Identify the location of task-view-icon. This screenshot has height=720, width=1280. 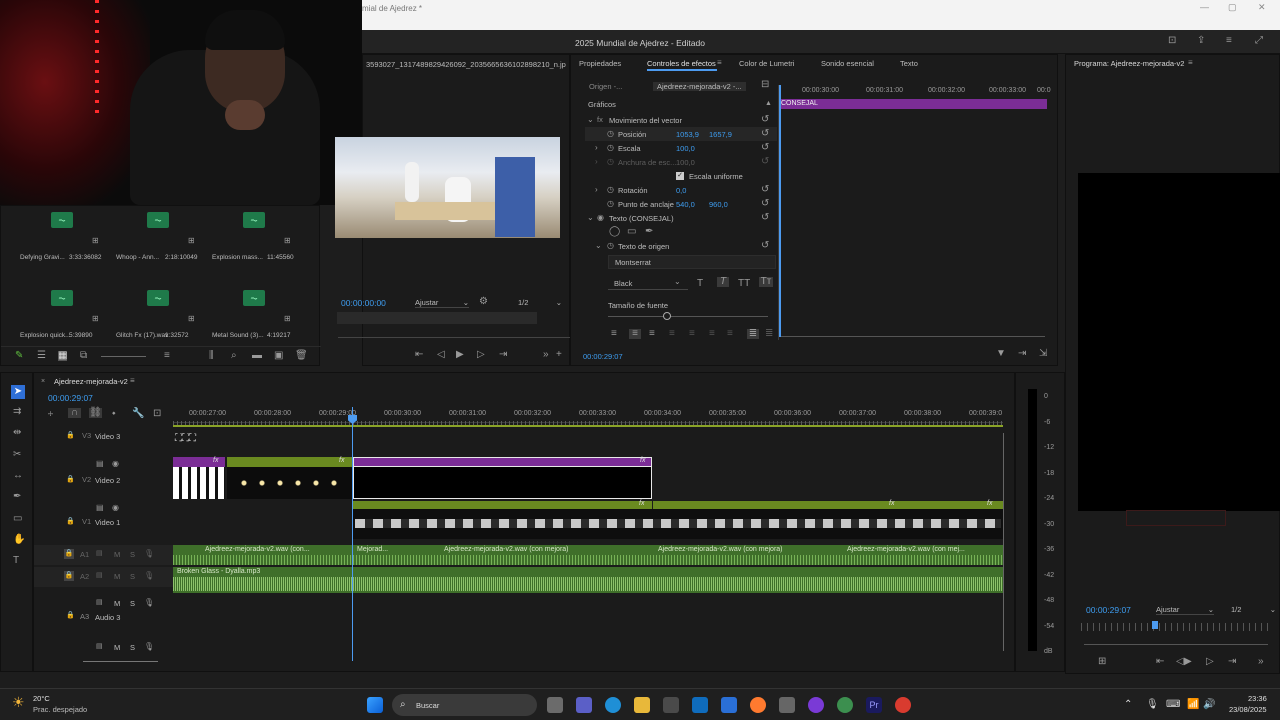
(555, 705).